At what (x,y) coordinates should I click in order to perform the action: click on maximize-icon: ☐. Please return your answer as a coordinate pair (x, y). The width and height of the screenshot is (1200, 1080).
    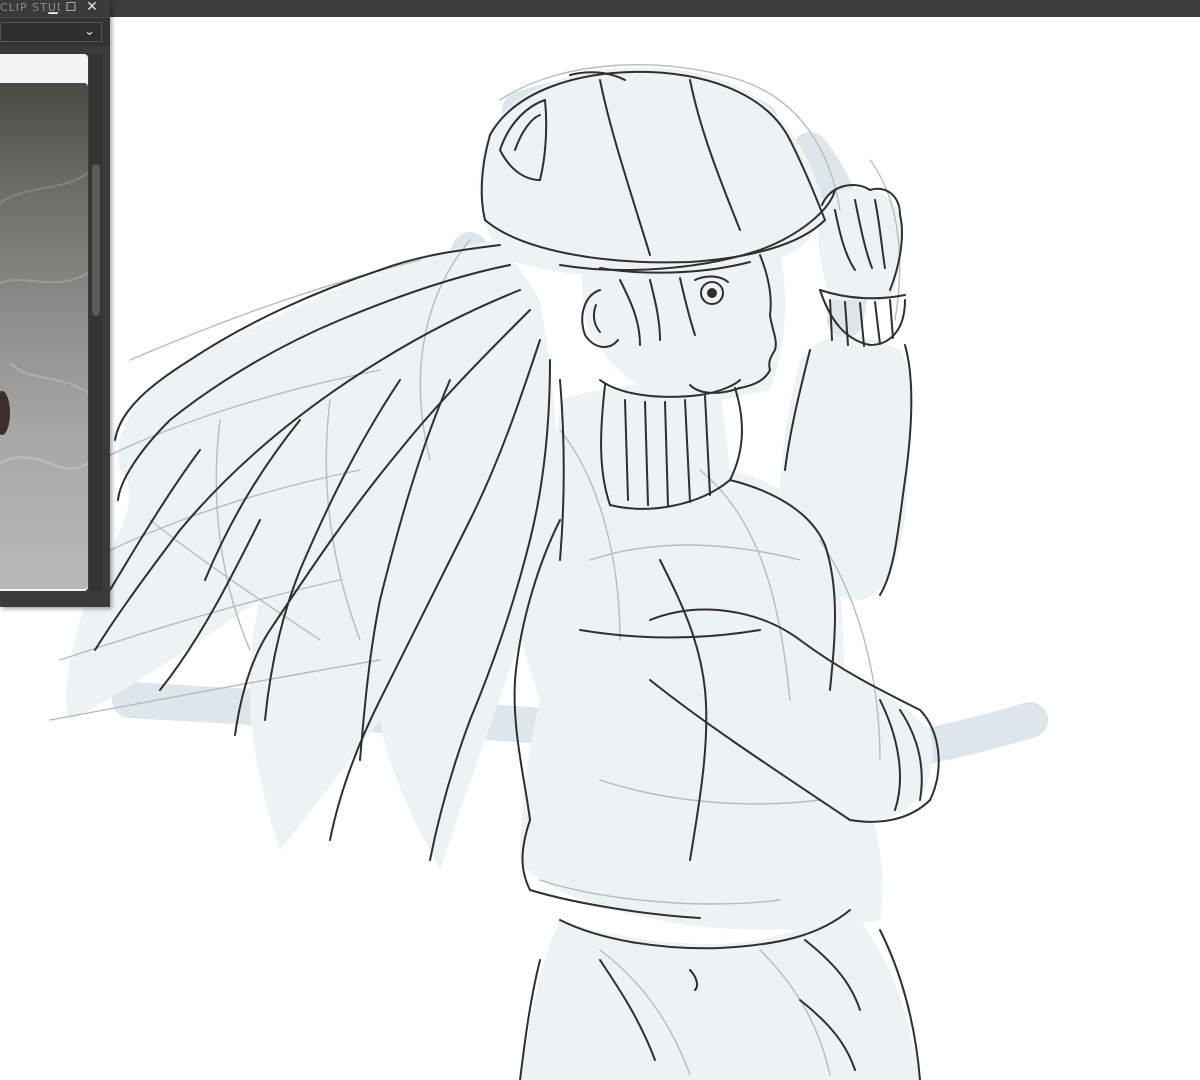
    Looking at the image, I should click on (71, 7).